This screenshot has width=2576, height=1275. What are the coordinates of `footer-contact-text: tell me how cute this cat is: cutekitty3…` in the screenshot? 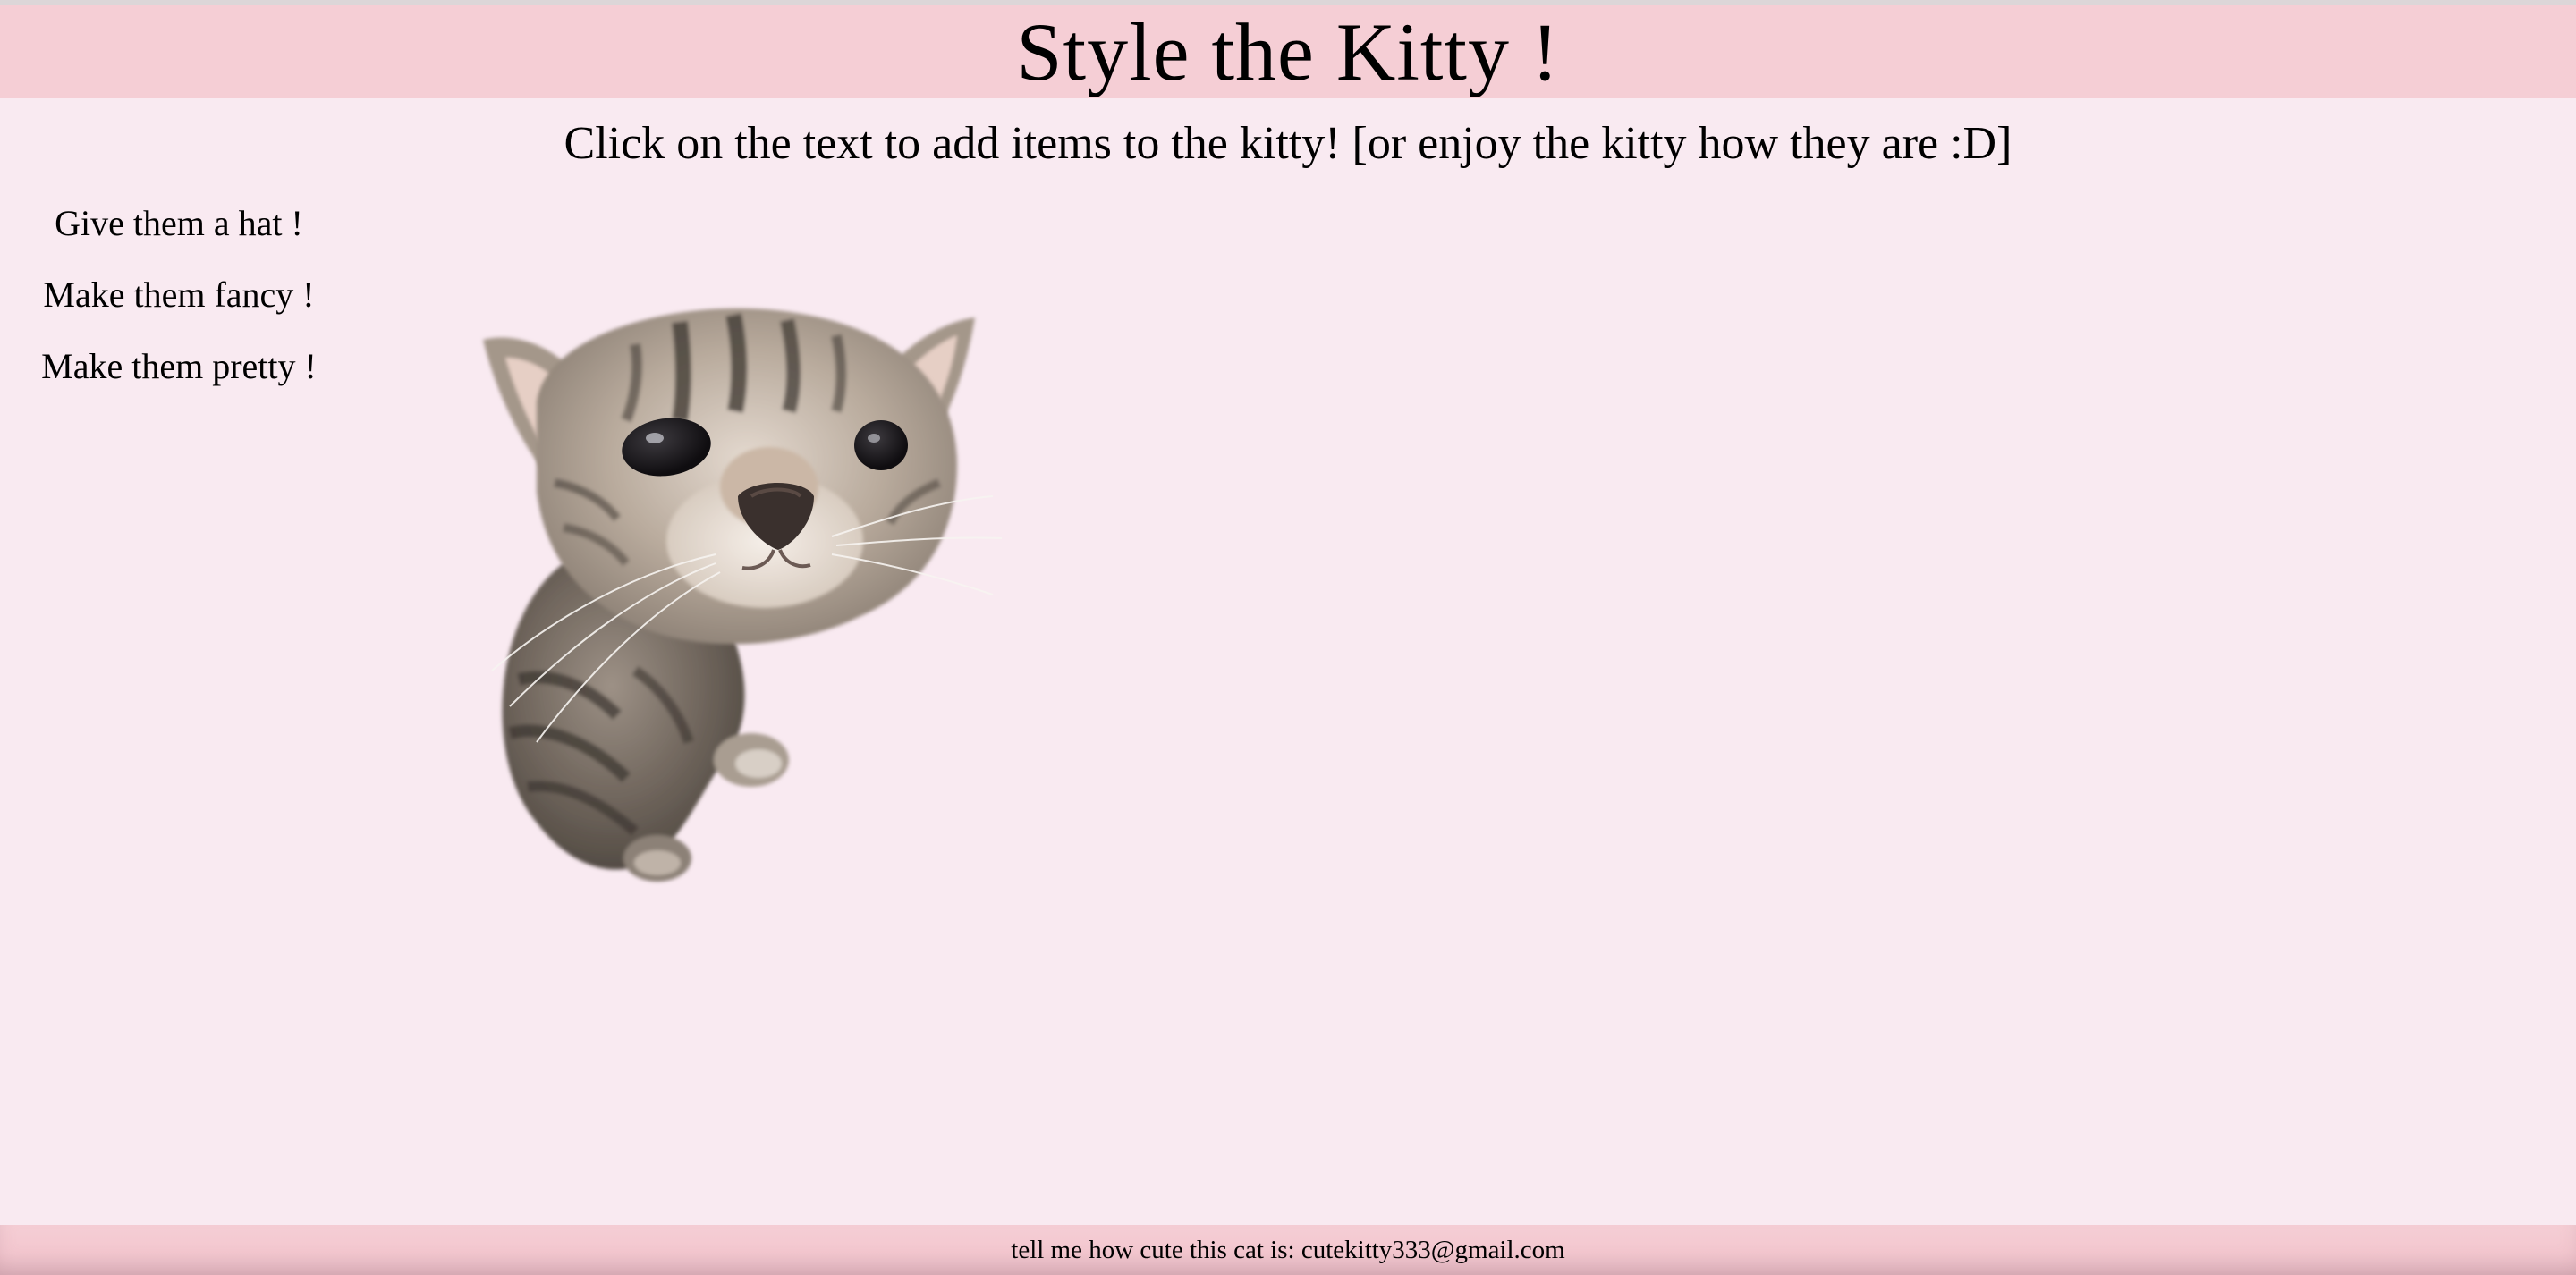 It's located at (1288, 1249).